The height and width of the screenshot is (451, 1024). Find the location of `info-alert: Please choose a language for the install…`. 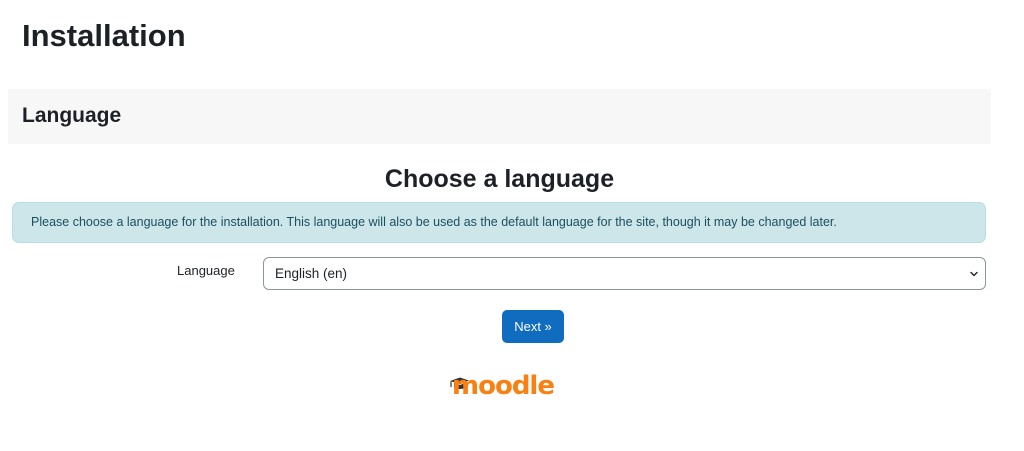

info-alert: Please choose a language for the install… is located at coordinates (499, 222).